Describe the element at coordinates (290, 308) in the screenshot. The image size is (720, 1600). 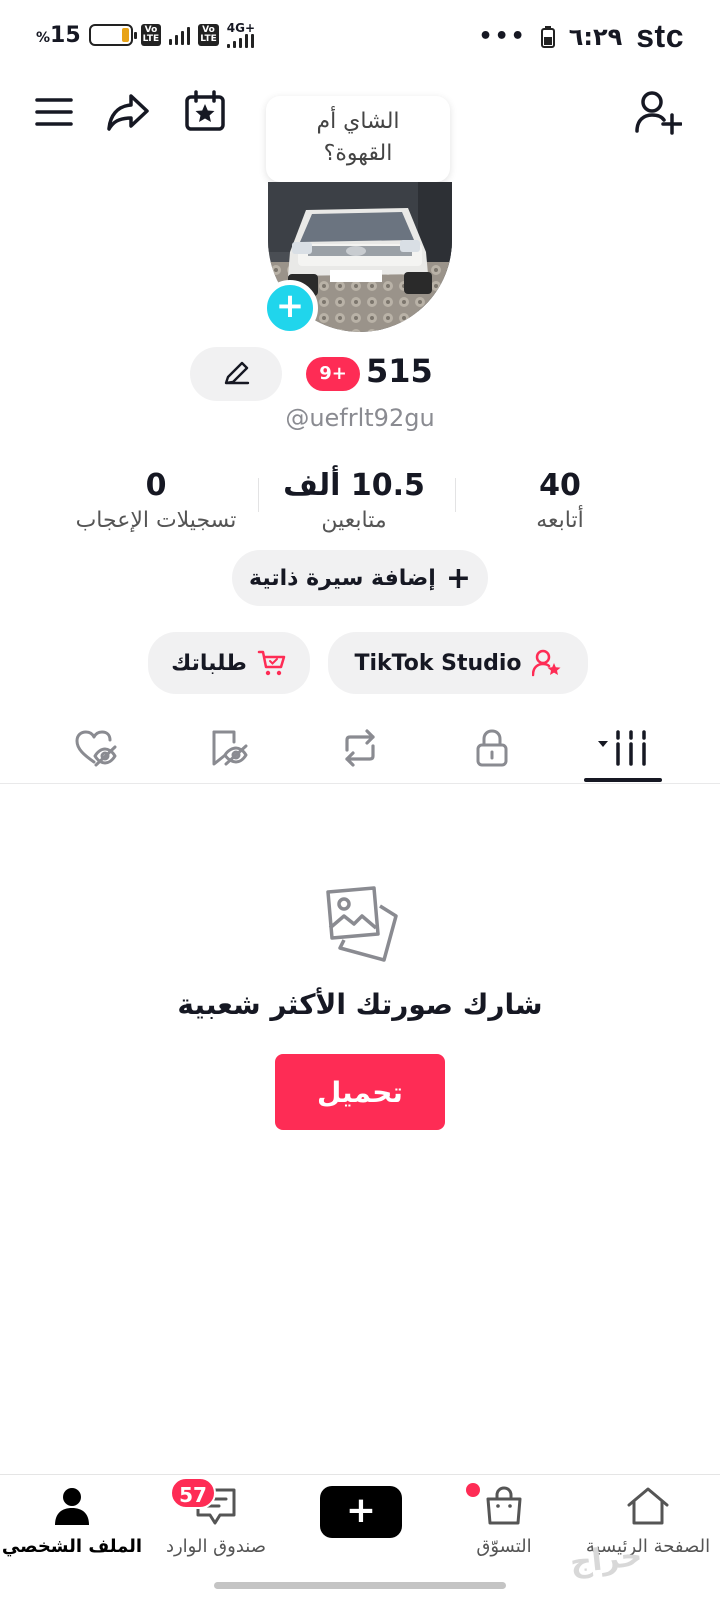
I see `add-avatar-button: +` at that location.